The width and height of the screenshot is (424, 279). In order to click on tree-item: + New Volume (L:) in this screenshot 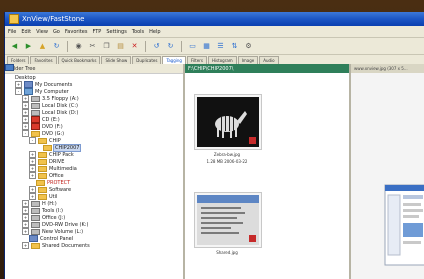, I will do `click(94, 231)`.